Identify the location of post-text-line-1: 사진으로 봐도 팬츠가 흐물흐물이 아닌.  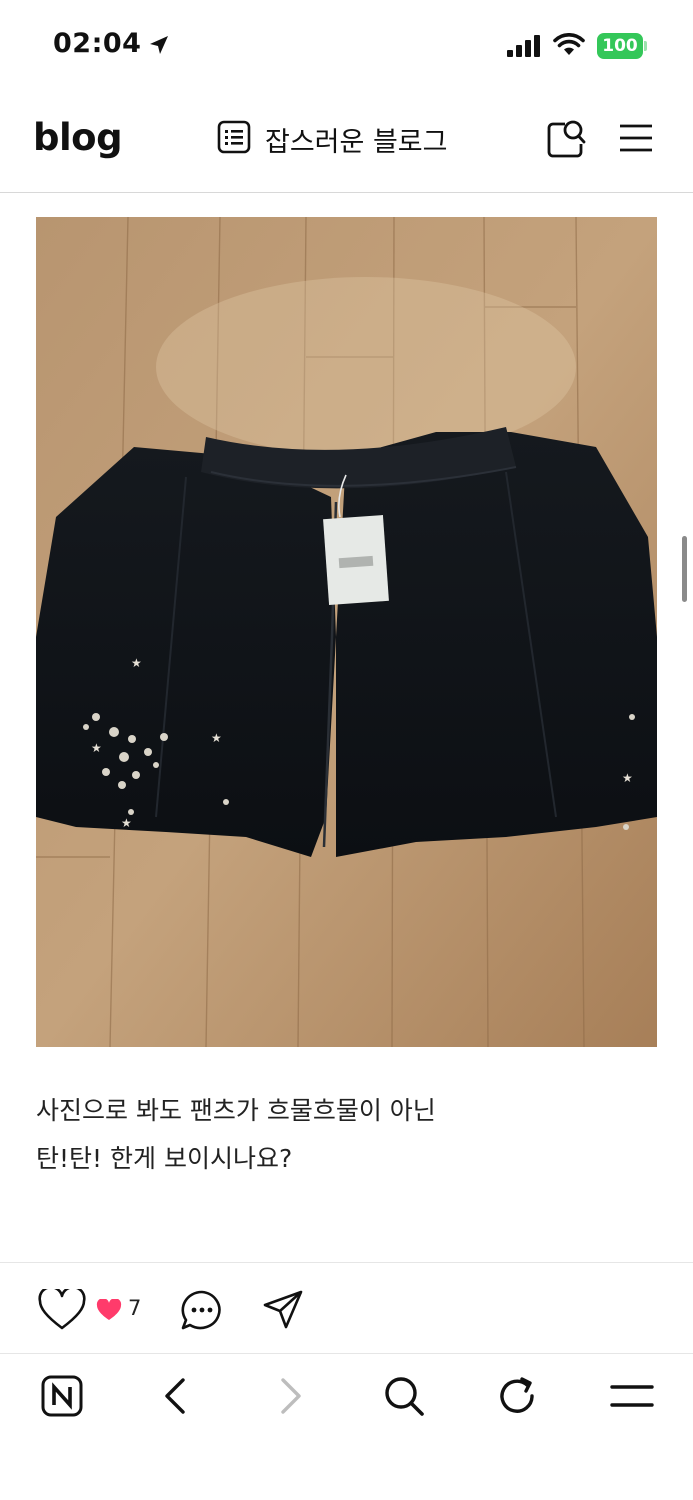
(236, 1110).